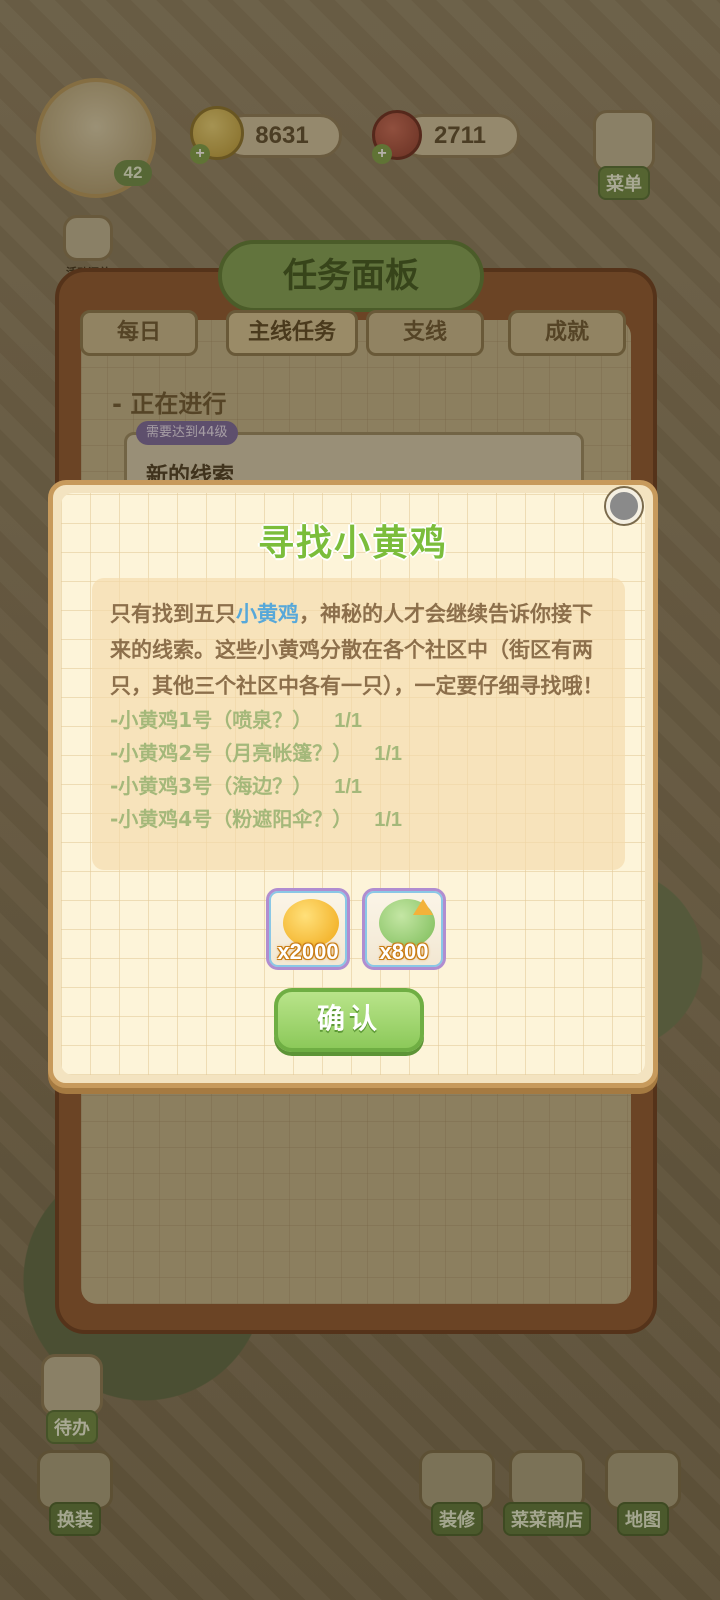  I want to click on reward-vegetable-upgrade: x800, so click(404, 929).